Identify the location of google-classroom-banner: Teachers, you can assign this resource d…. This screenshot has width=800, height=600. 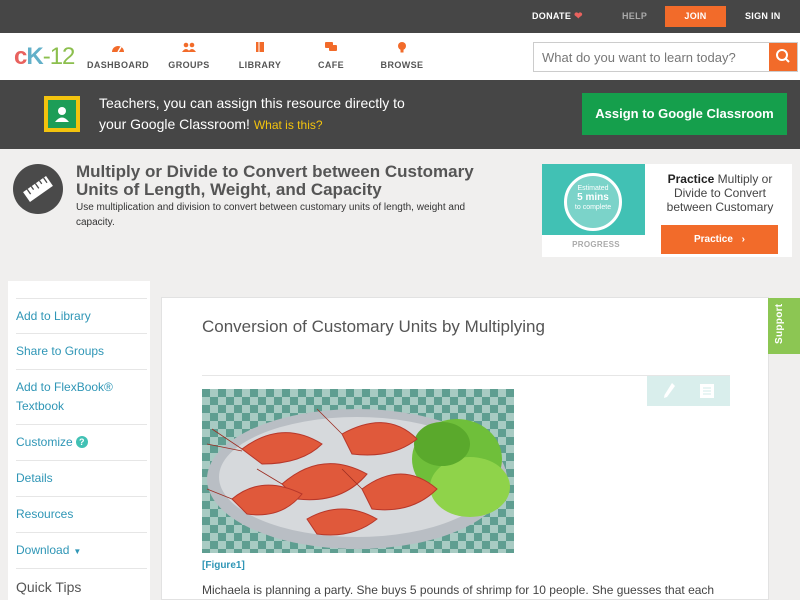
(400, 114).